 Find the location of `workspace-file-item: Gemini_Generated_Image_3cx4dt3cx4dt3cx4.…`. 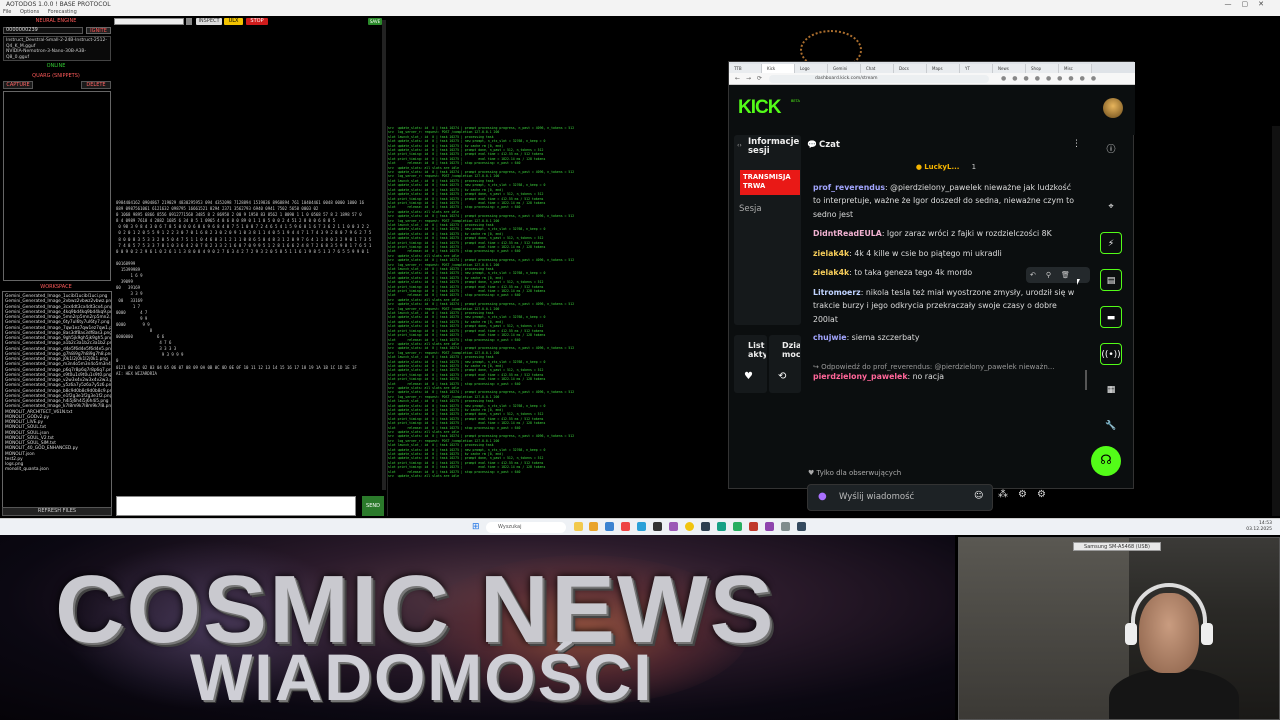

workspace-file-item: Gemini_Generated_Image_3cx4dt3cx4dt3cx4.… is located at coordinates (58, 307).